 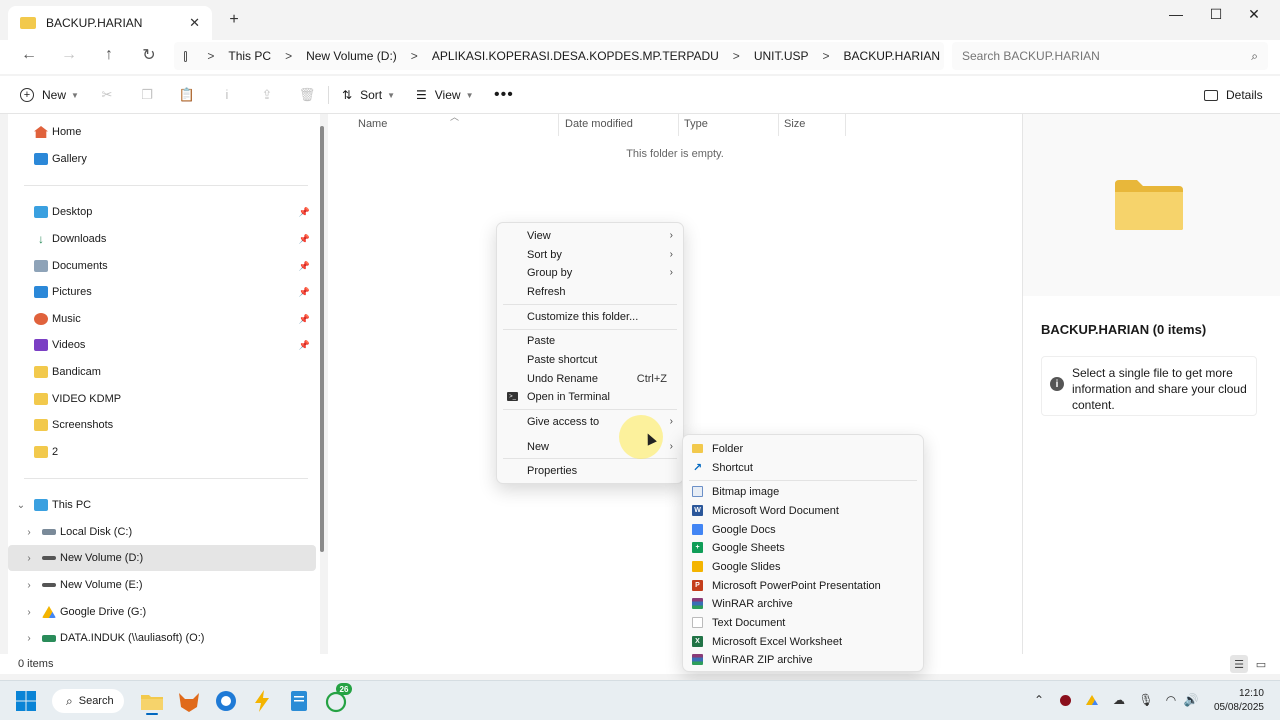 I want to click on new-bitmap-image-item: Bitmap image, so click(x=803, y=491).